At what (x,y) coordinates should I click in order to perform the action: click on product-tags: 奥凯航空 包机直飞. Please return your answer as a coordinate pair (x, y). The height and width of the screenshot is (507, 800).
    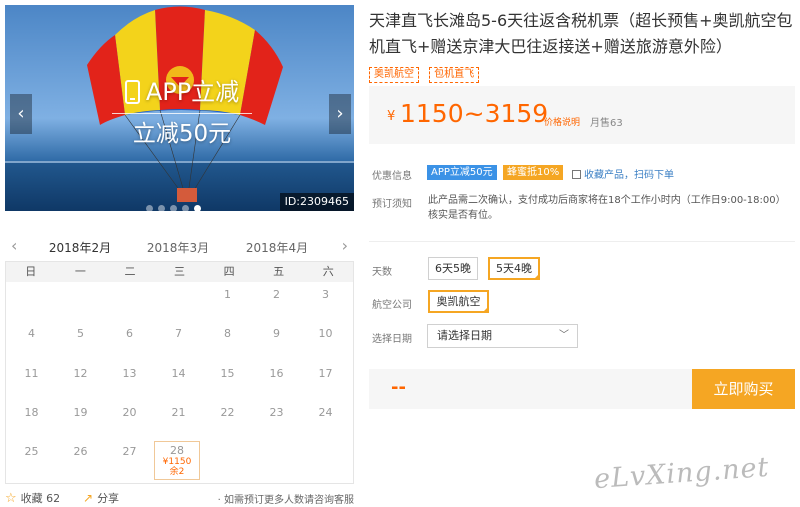
    Looking at the image, I should click on (426, 72).